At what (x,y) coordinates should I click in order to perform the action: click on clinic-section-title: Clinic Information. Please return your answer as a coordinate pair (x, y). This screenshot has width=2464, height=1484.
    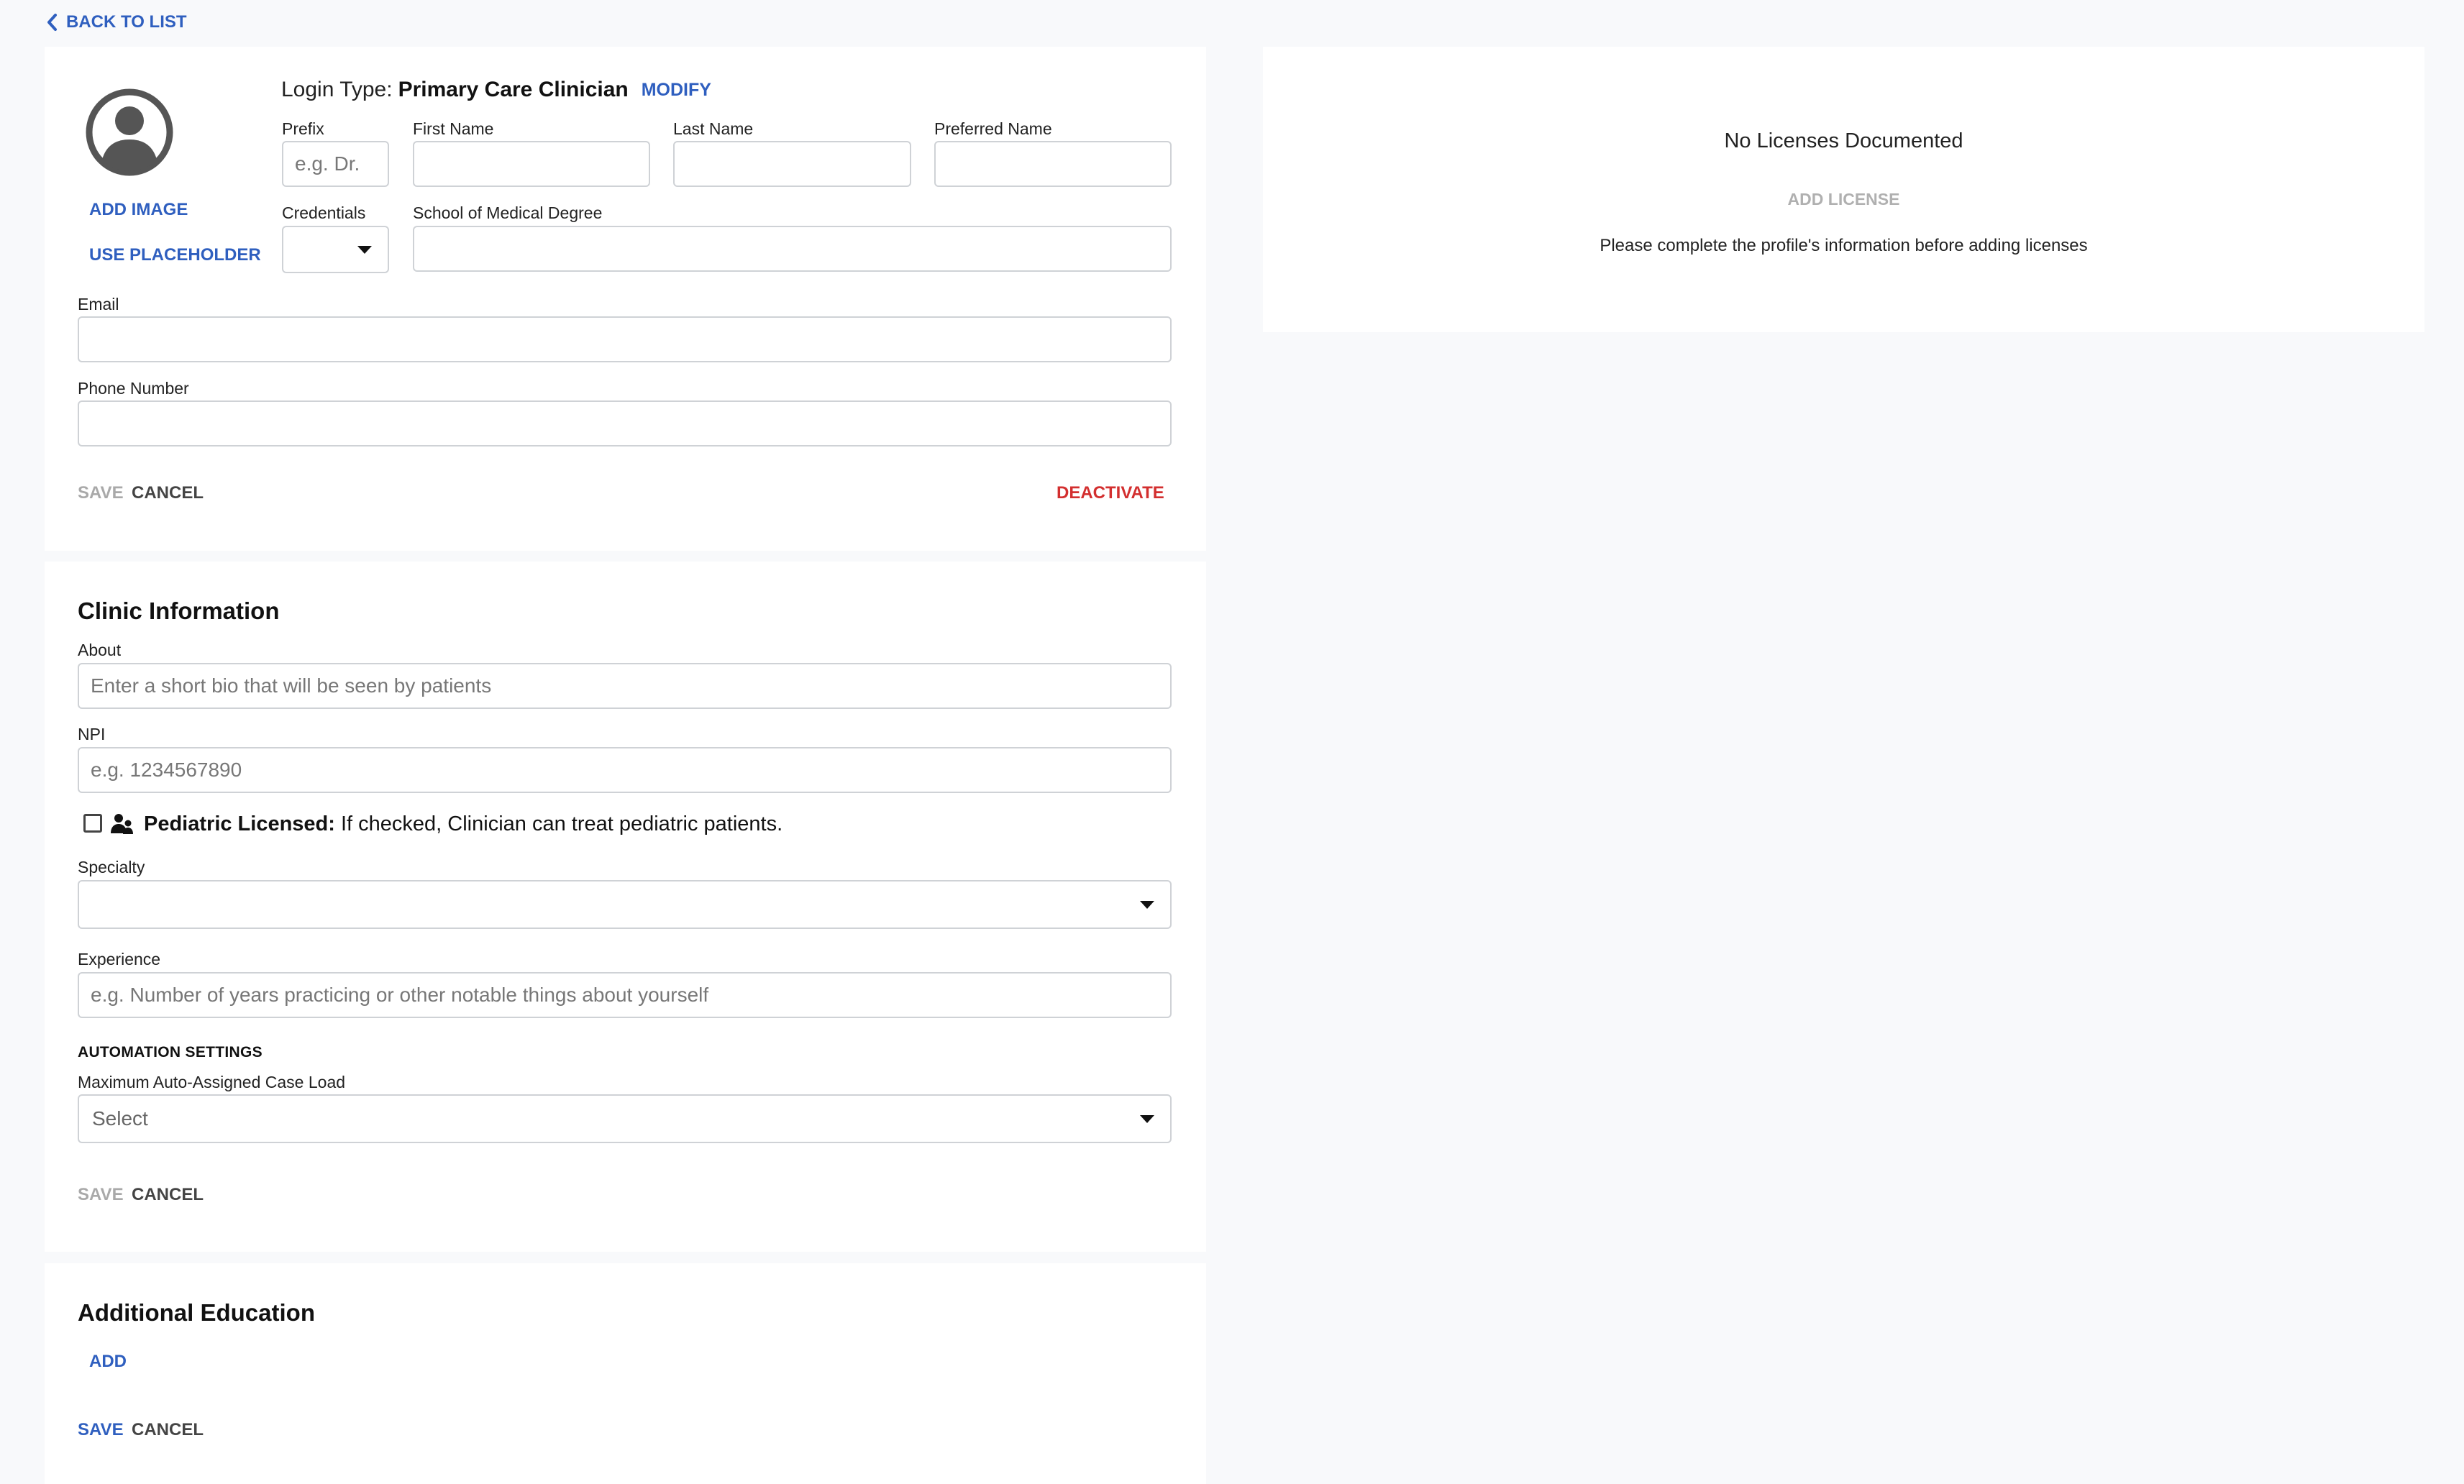
    Looking at the image, I should click on (179, 610).